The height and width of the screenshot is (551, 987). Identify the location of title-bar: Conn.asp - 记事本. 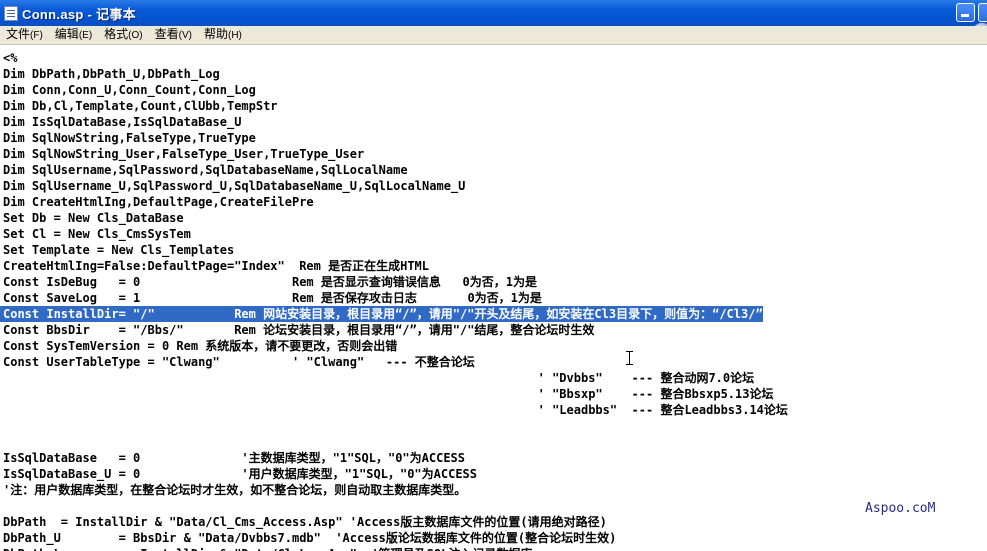
(493, 13).